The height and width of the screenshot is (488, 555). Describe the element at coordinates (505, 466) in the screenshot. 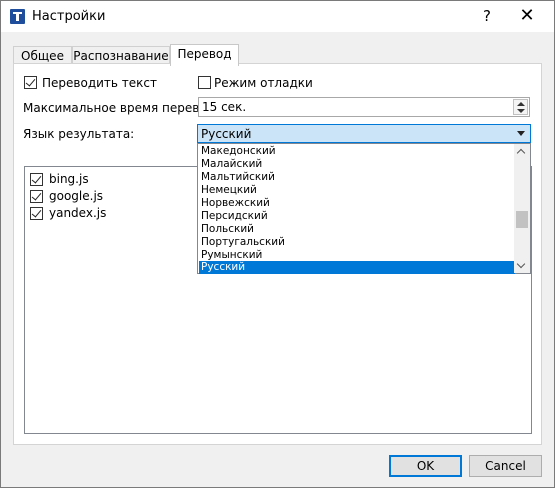

I see `cancel-button: Cancel` at that location.